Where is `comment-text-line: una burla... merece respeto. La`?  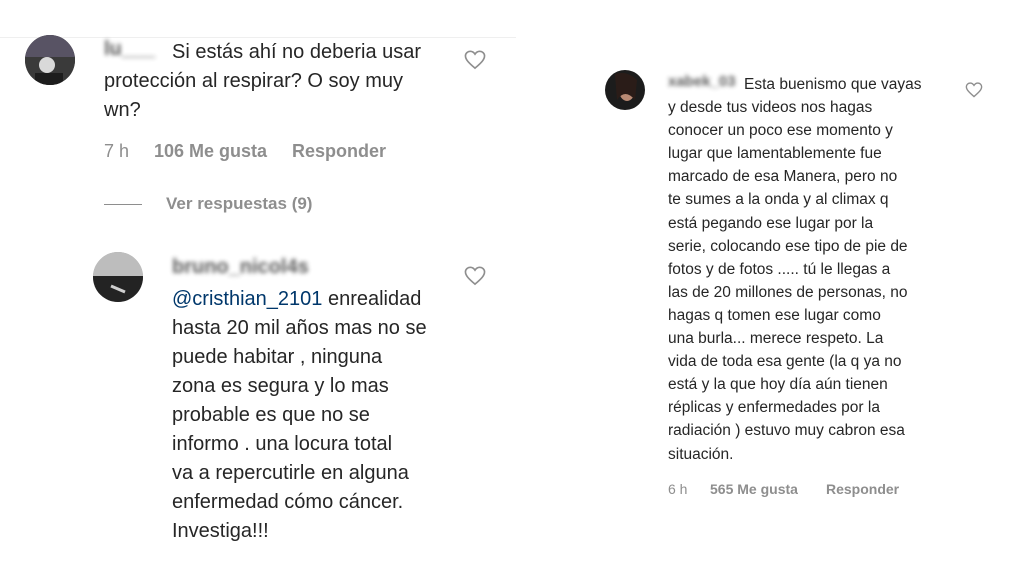 comment-text-line: una burla... merece respeto. La is located at coordinates (776, 339).